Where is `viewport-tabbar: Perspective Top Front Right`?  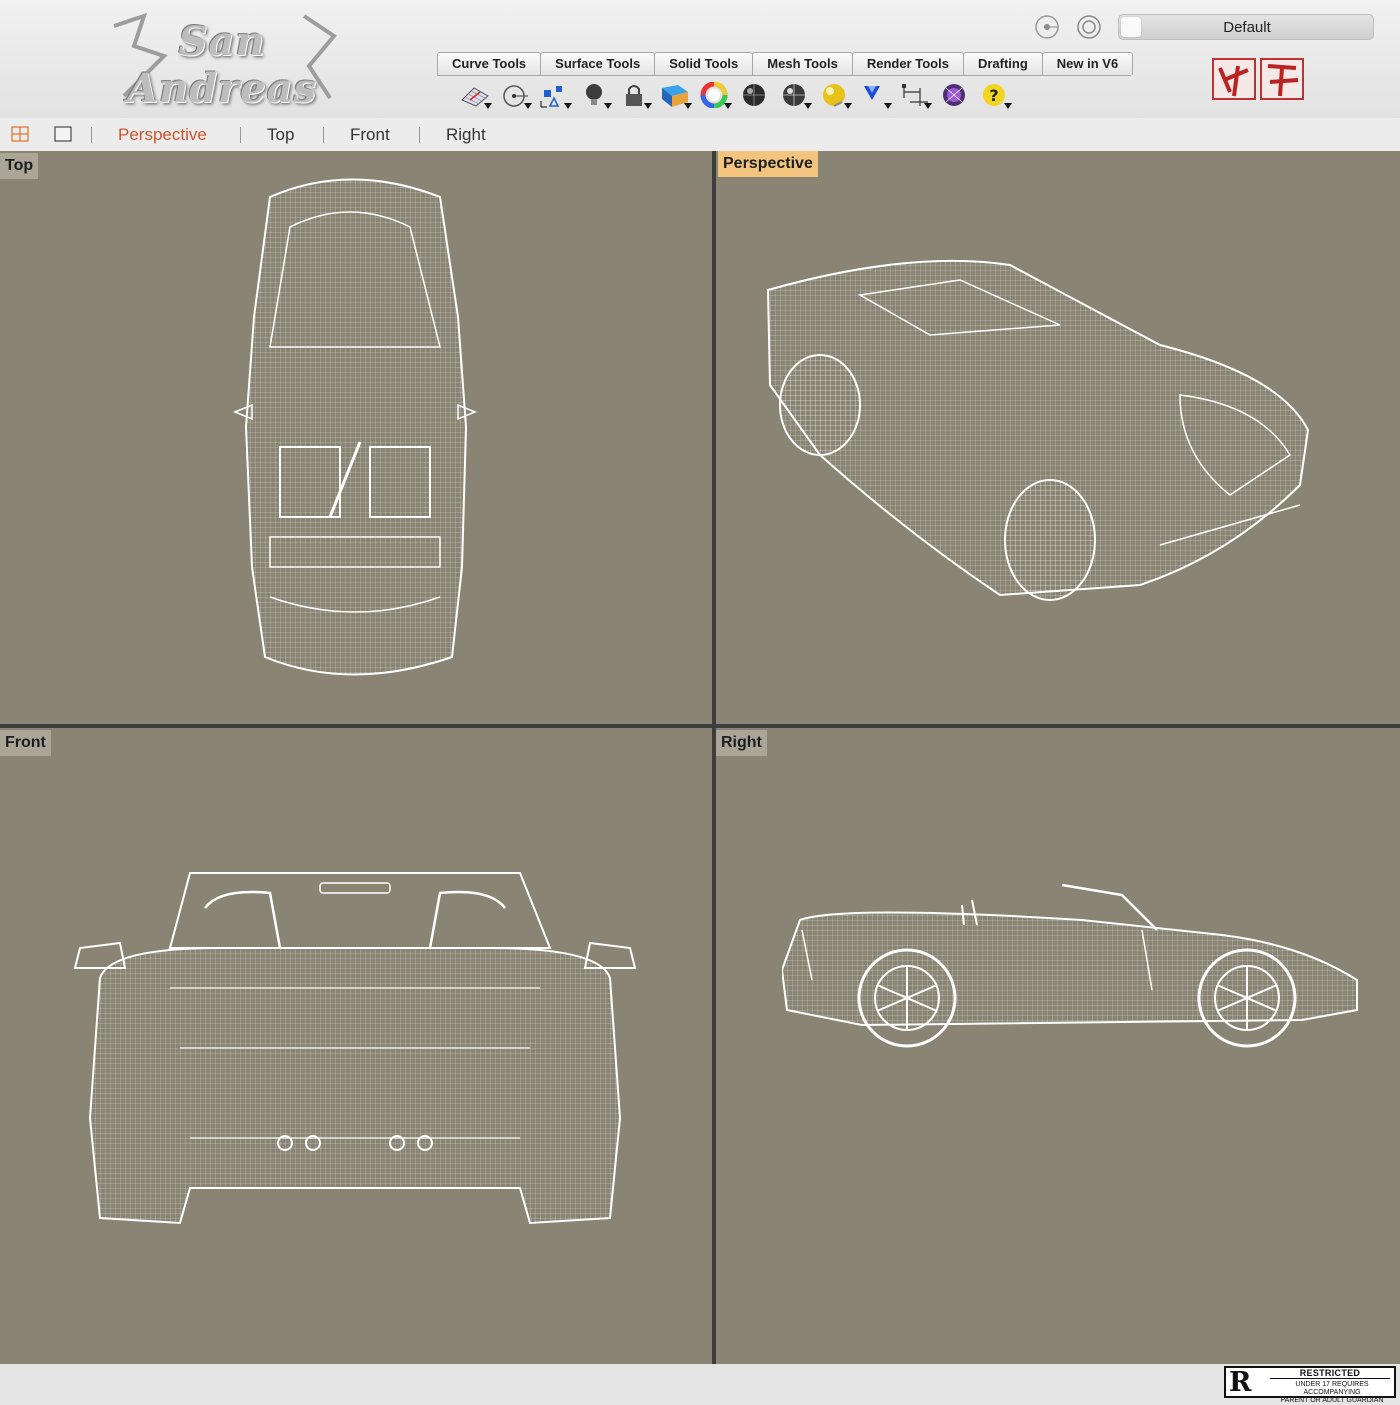
viewport-tabbar: Perspective Top Front Right is located at coordinates (700, 135).